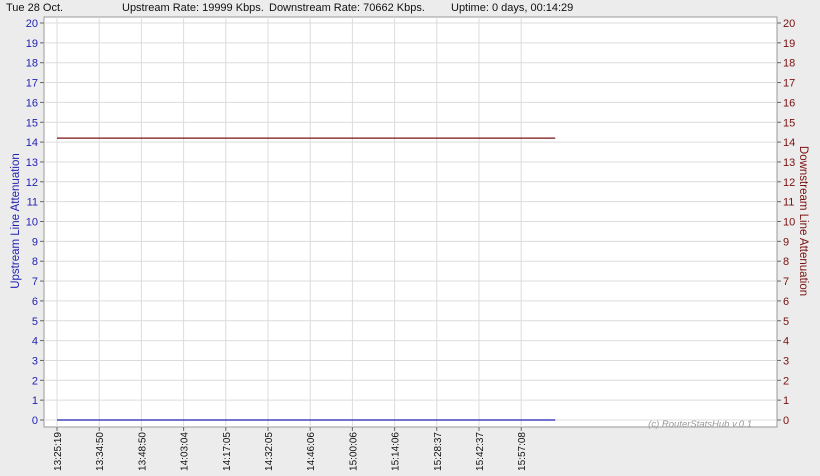  I want to click on right-tick-label-8: 8, so click(786, 262).